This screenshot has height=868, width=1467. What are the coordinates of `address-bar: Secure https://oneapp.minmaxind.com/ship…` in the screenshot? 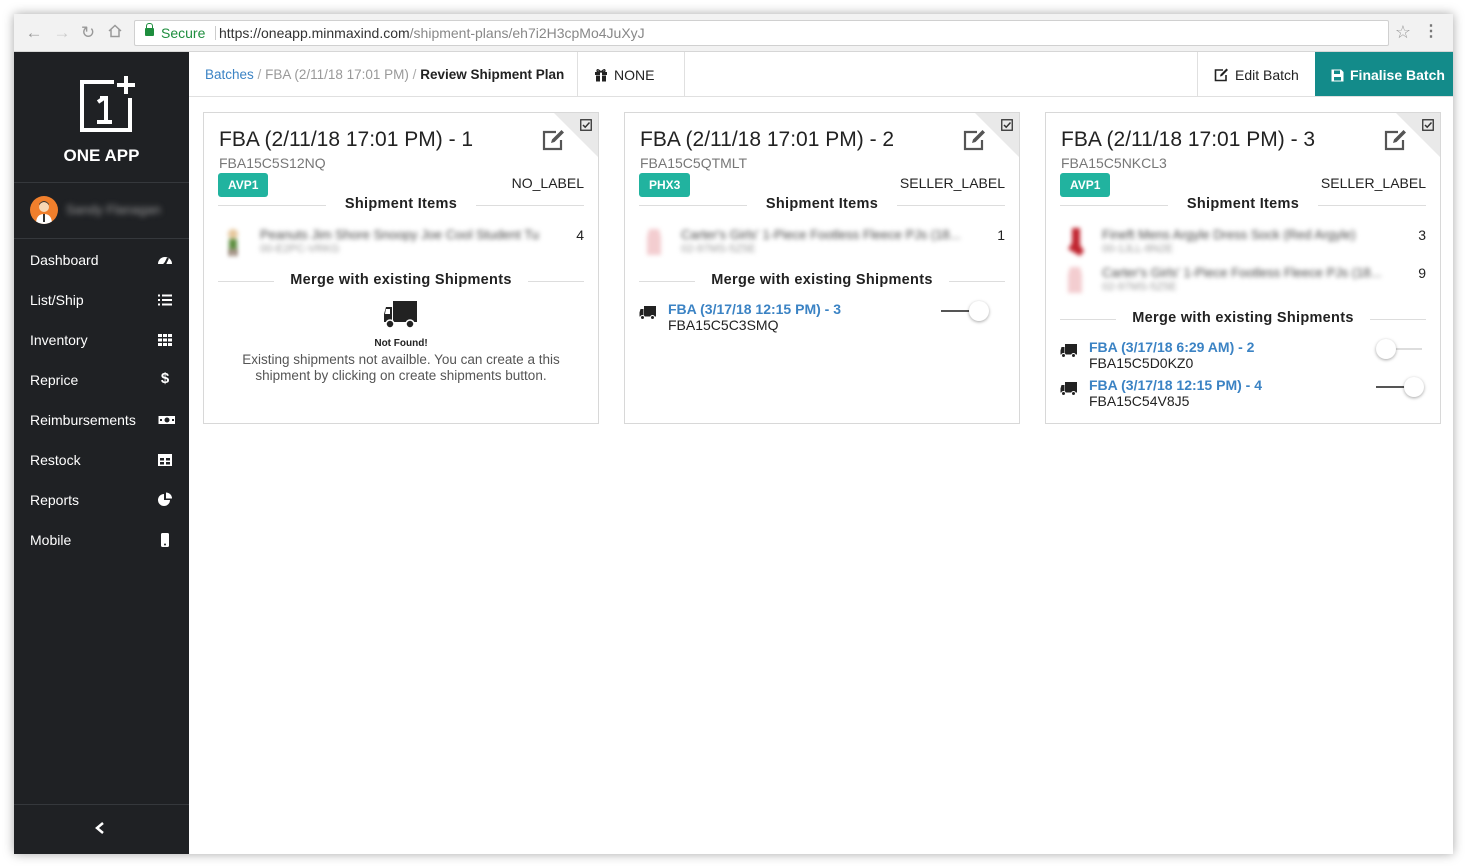 It's located at (761, 33).